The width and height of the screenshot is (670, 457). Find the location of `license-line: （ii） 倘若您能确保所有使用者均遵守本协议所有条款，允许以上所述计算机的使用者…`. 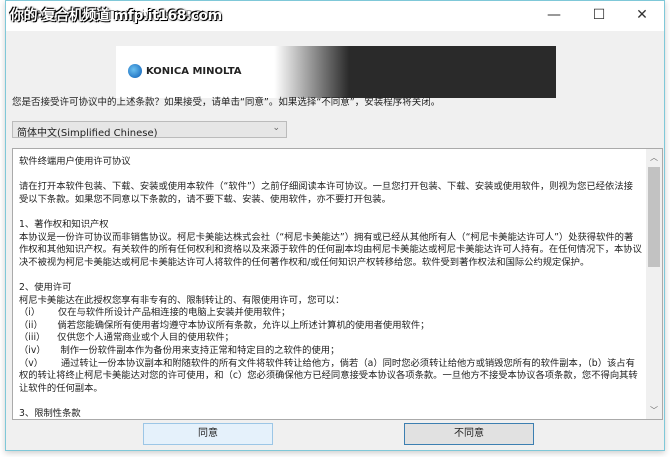

license-line: （ii） 倘若您能确保所有使用者均遵守本协议所有条款，允许以上所述计算机的使用者… is located at coordinates (224, 325).